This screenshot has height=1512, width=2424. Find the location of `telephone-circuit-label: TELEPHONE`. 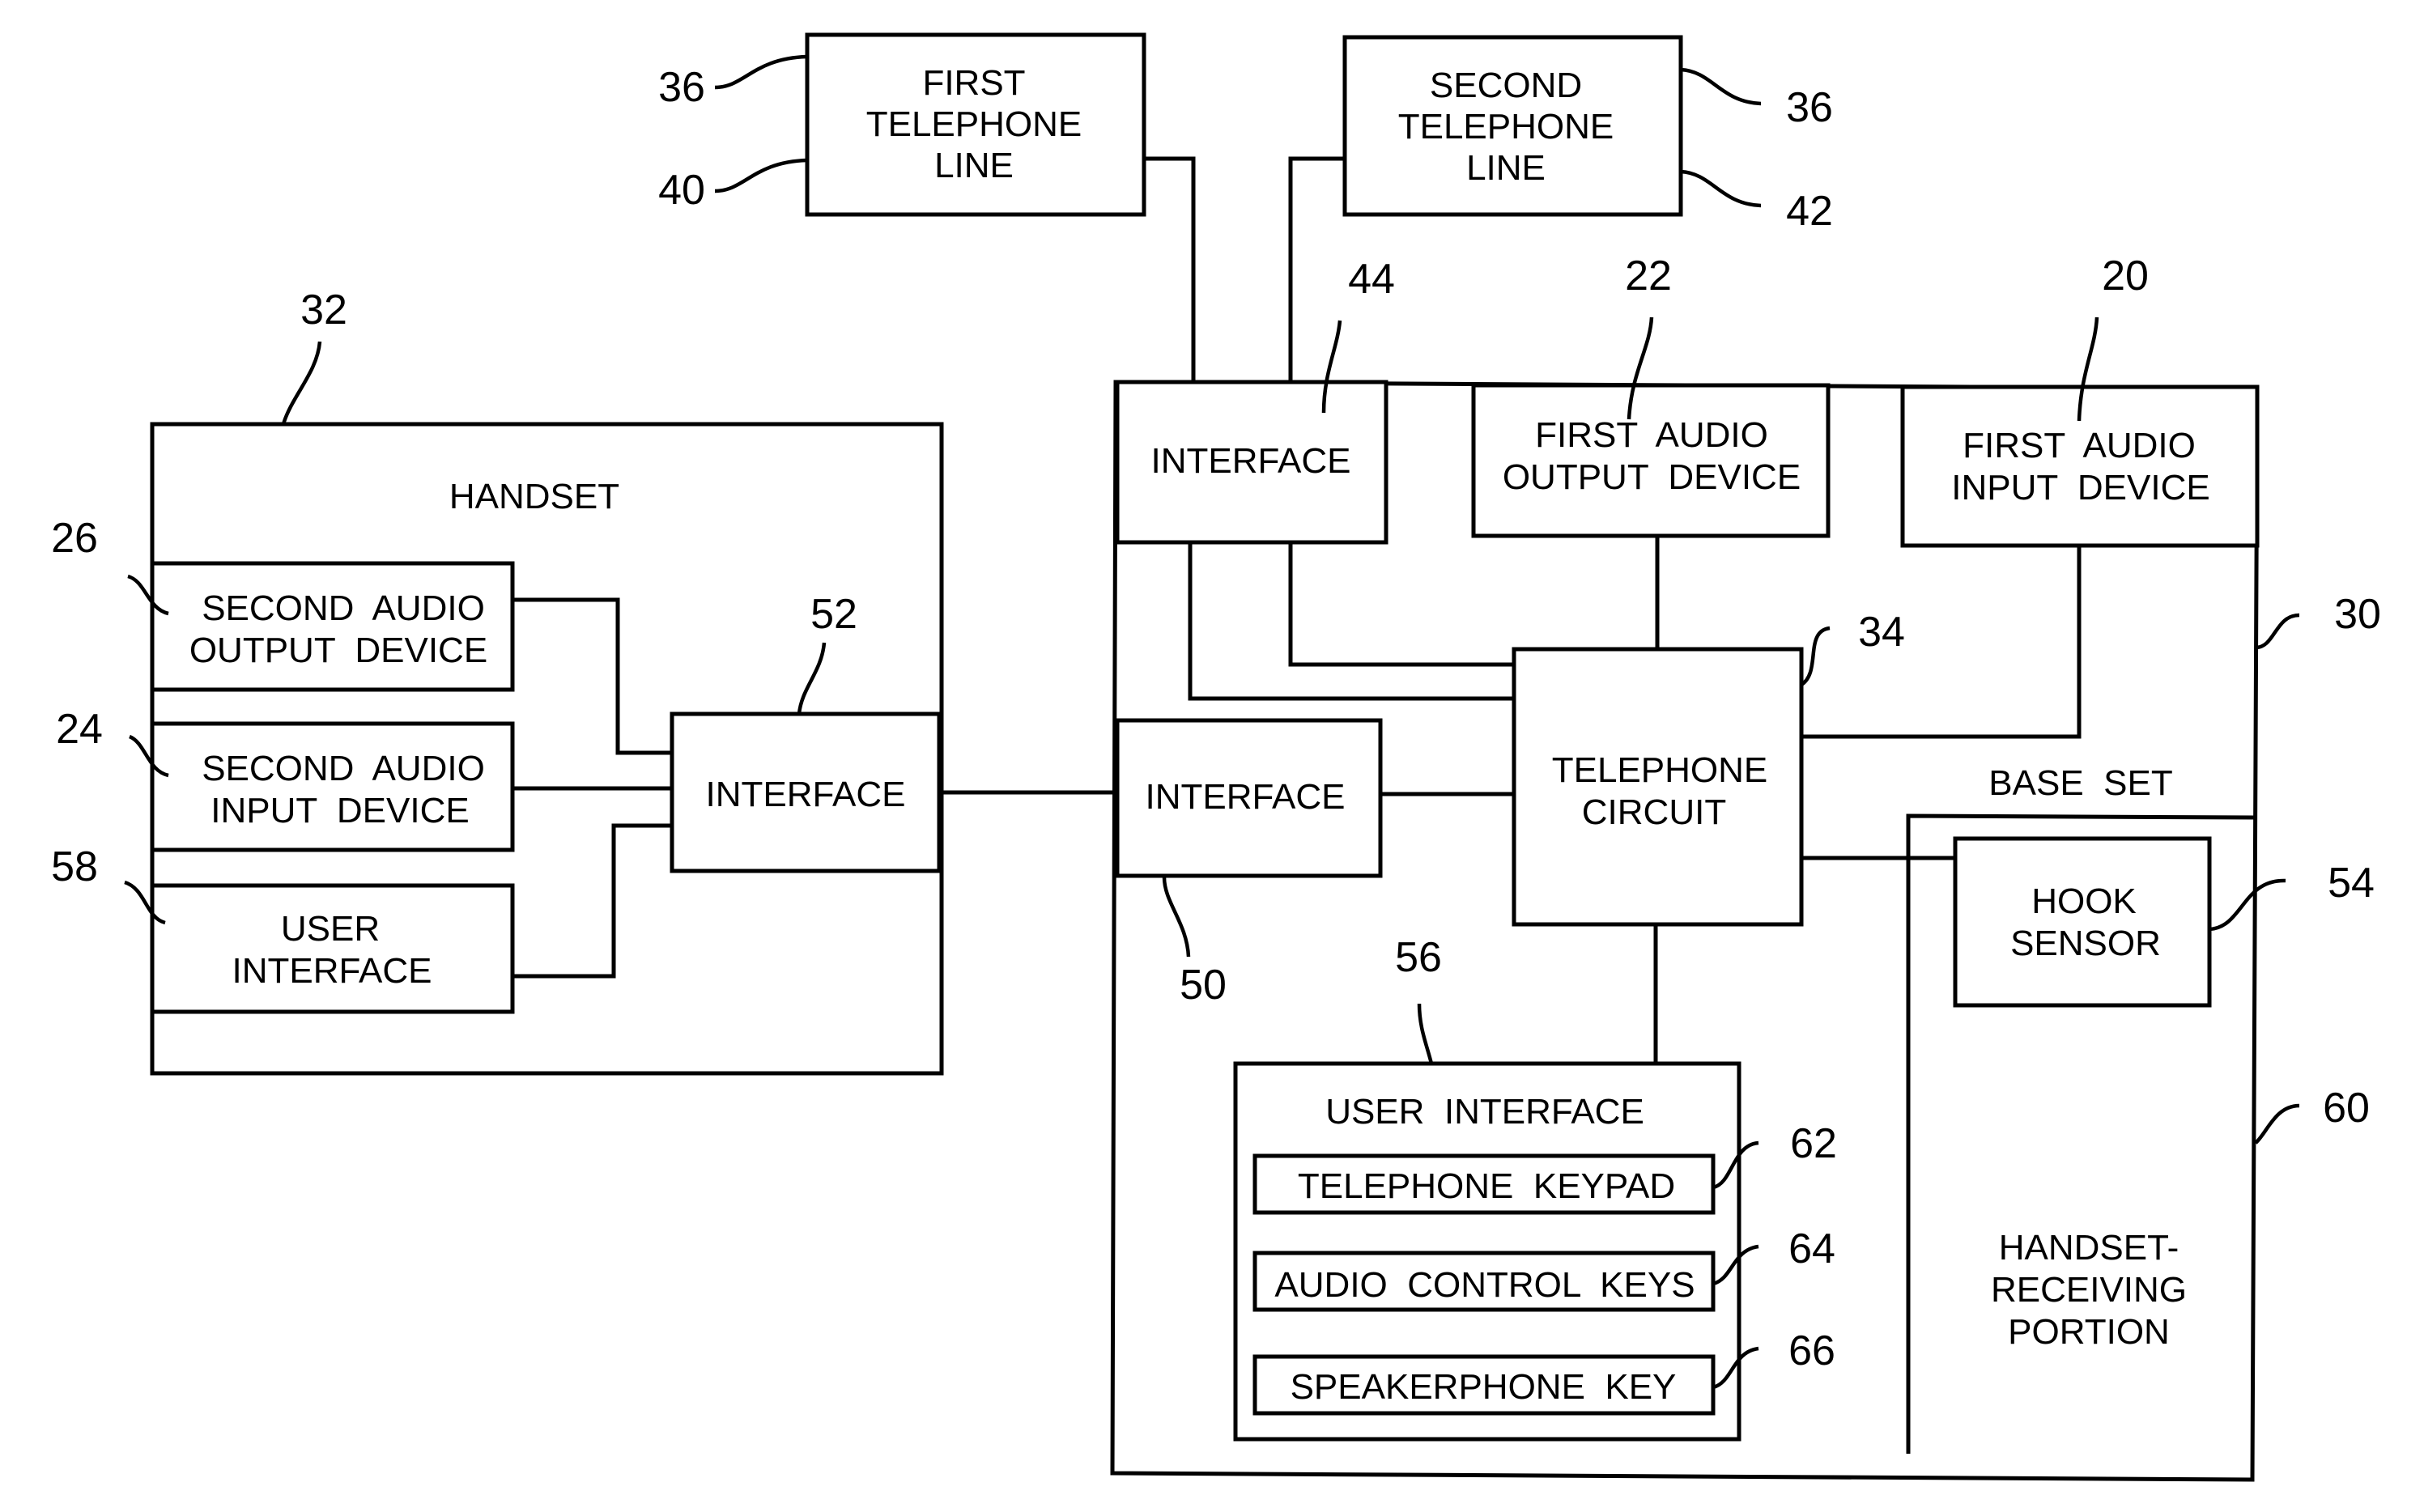

telephone-circuit-label: TELEPHONE is located at coordinates (1660, 770).